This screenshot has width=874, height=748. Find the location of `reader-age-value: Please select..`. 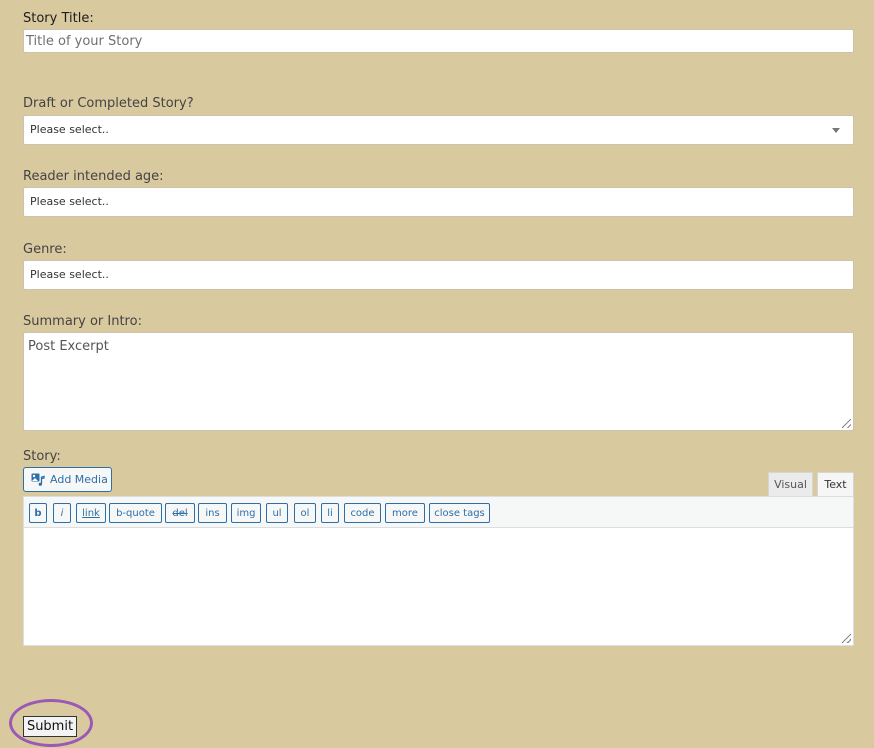

reader-age-value: Please select.. is located at coordinates (69, 201).